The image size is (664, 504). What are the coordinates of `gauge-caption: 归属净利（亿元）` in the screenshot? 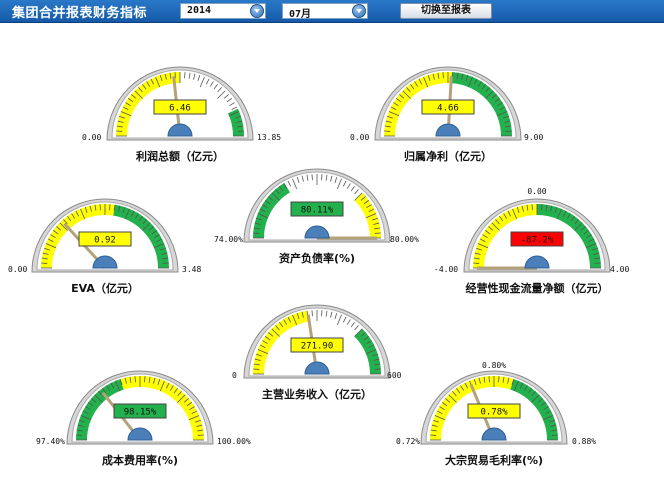 It's located at (448, 156).